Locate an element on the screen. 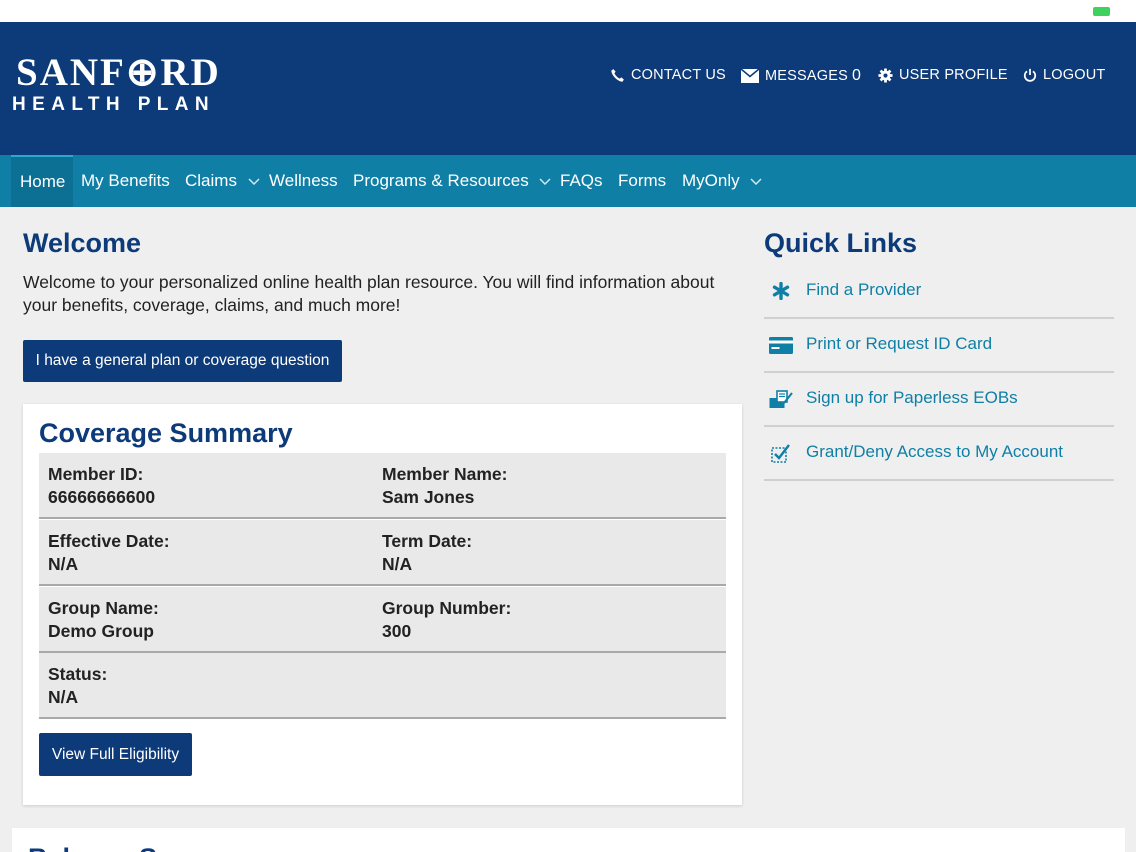  quick-link-paperless-eobs: Sign up for Paperless EOBs is located at coordinates (939, 400).